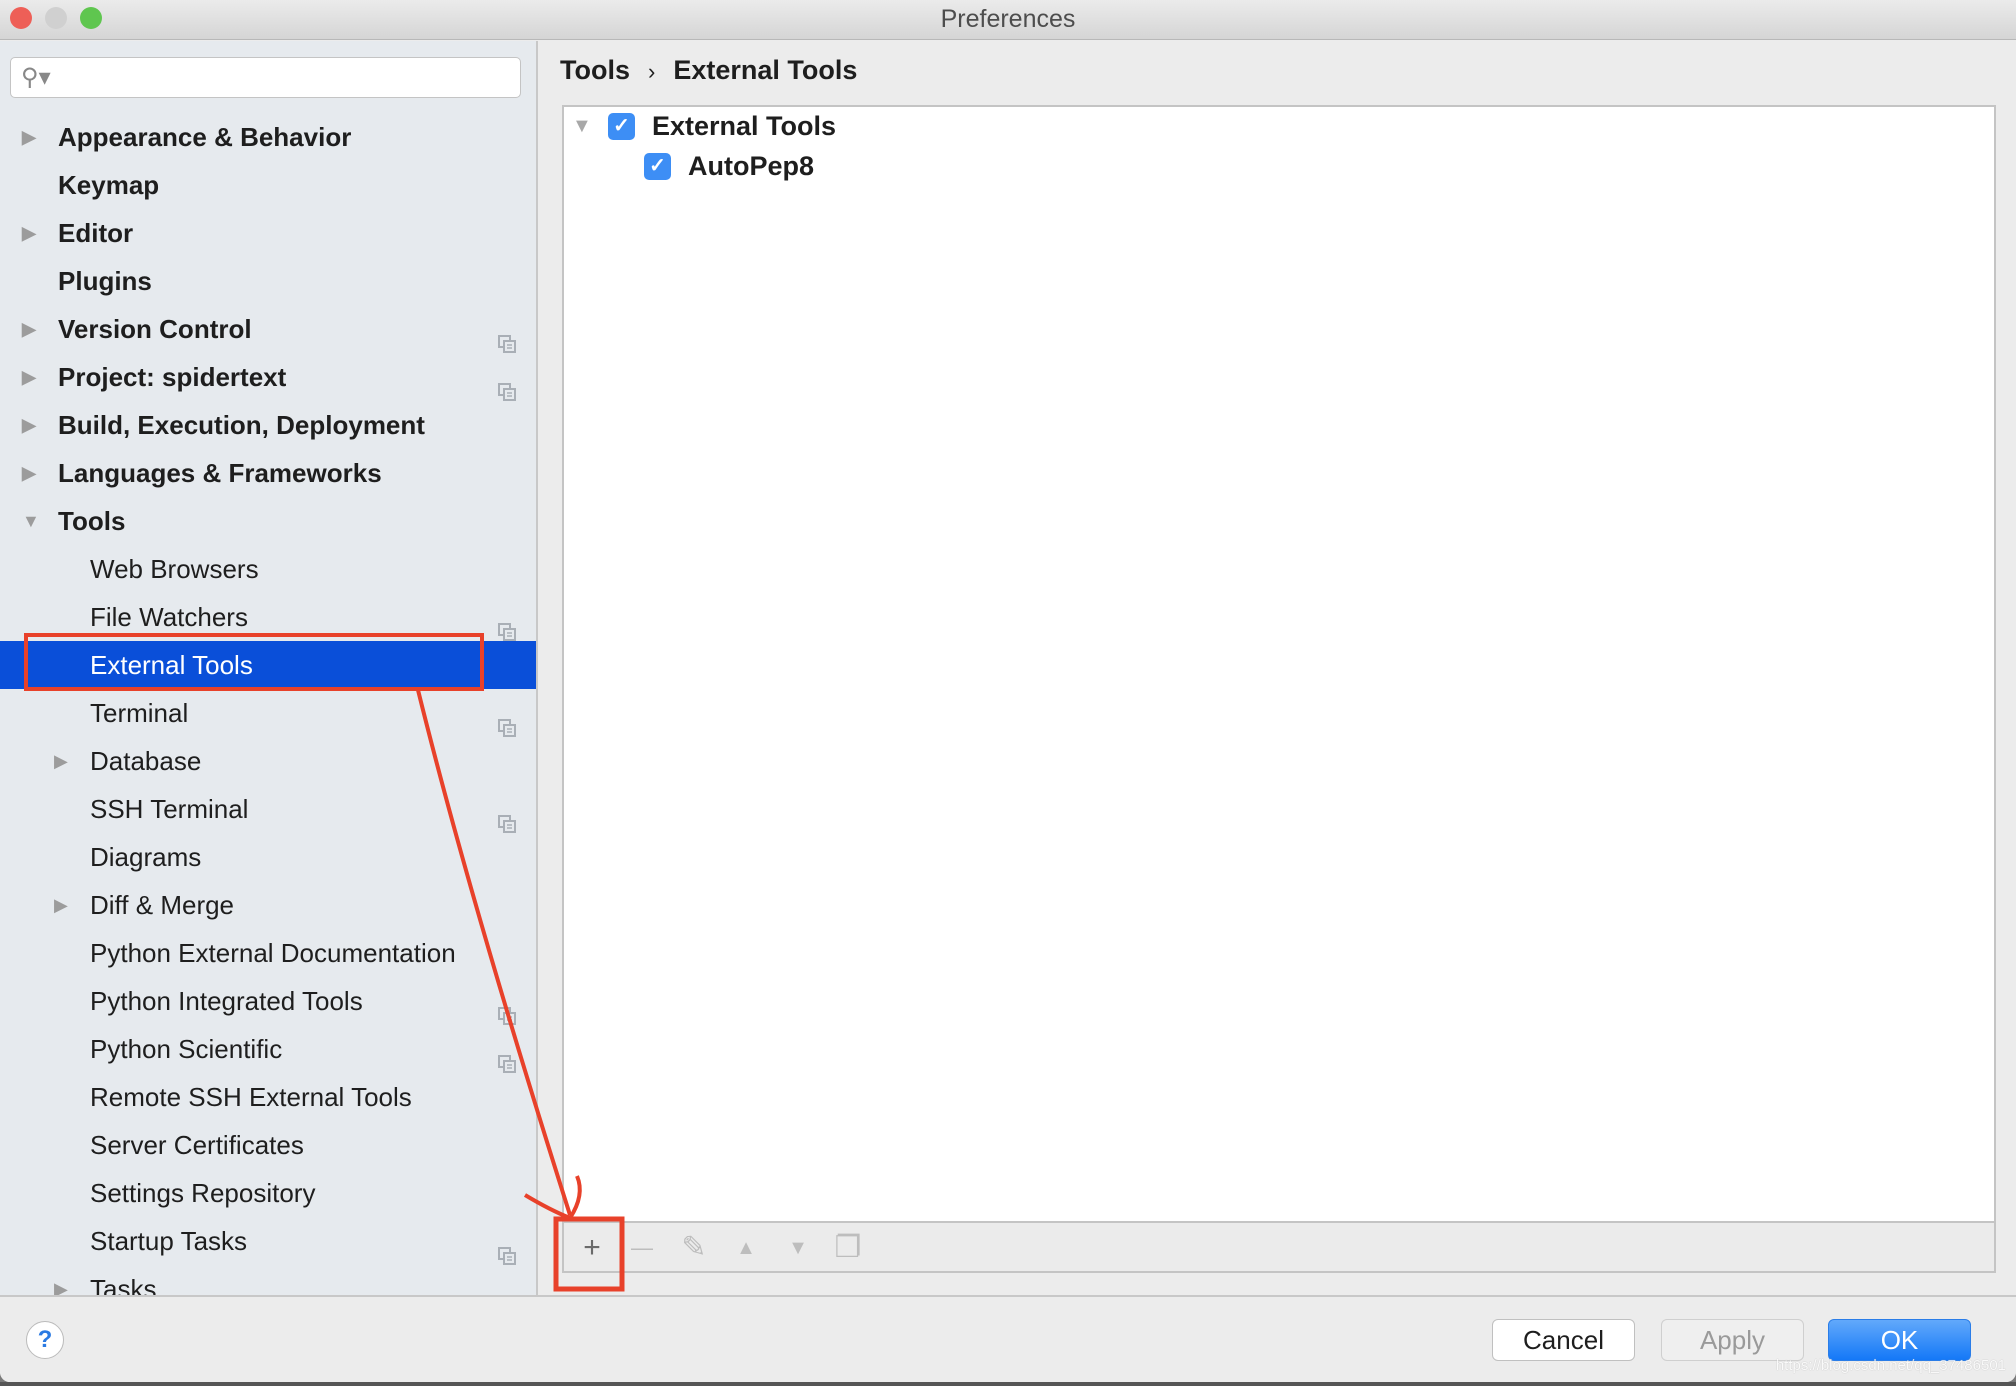  Describe the element at coordinates (56, 18) in the screenshot. I see `minimize-button` at that location.